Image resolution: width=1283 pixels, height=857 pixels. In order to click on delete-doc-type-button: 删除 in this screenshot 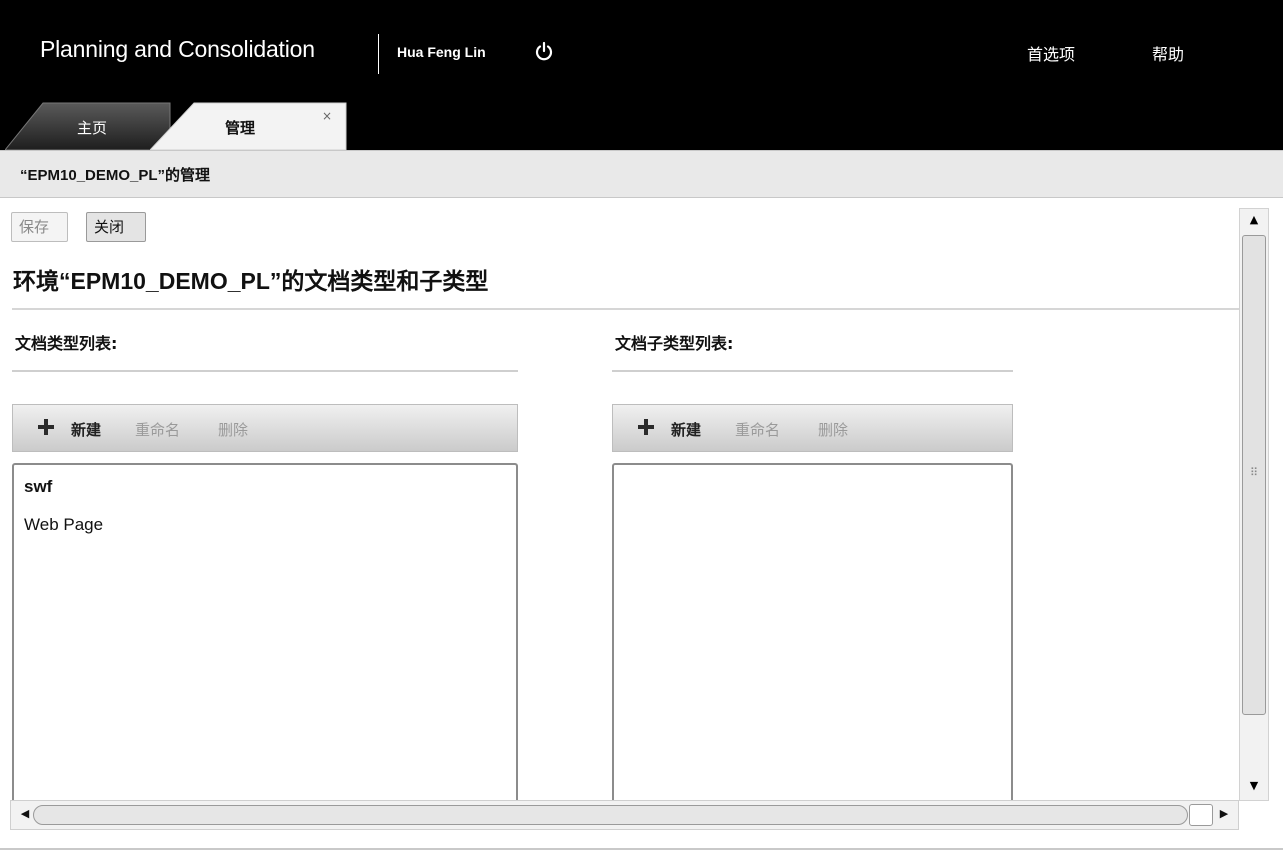, I will do `click(233, 429)`.